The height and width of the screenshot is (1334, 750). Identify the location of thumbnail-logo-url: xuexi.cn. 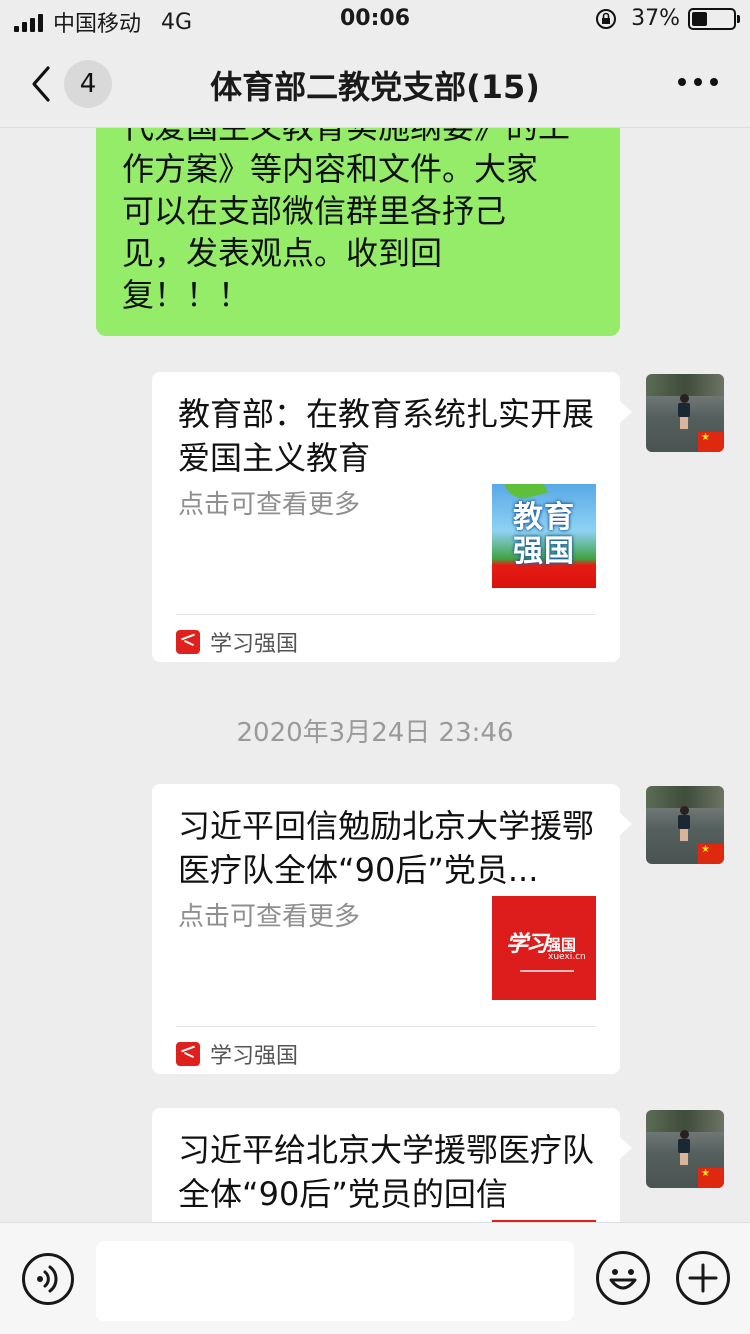
(567, 957).